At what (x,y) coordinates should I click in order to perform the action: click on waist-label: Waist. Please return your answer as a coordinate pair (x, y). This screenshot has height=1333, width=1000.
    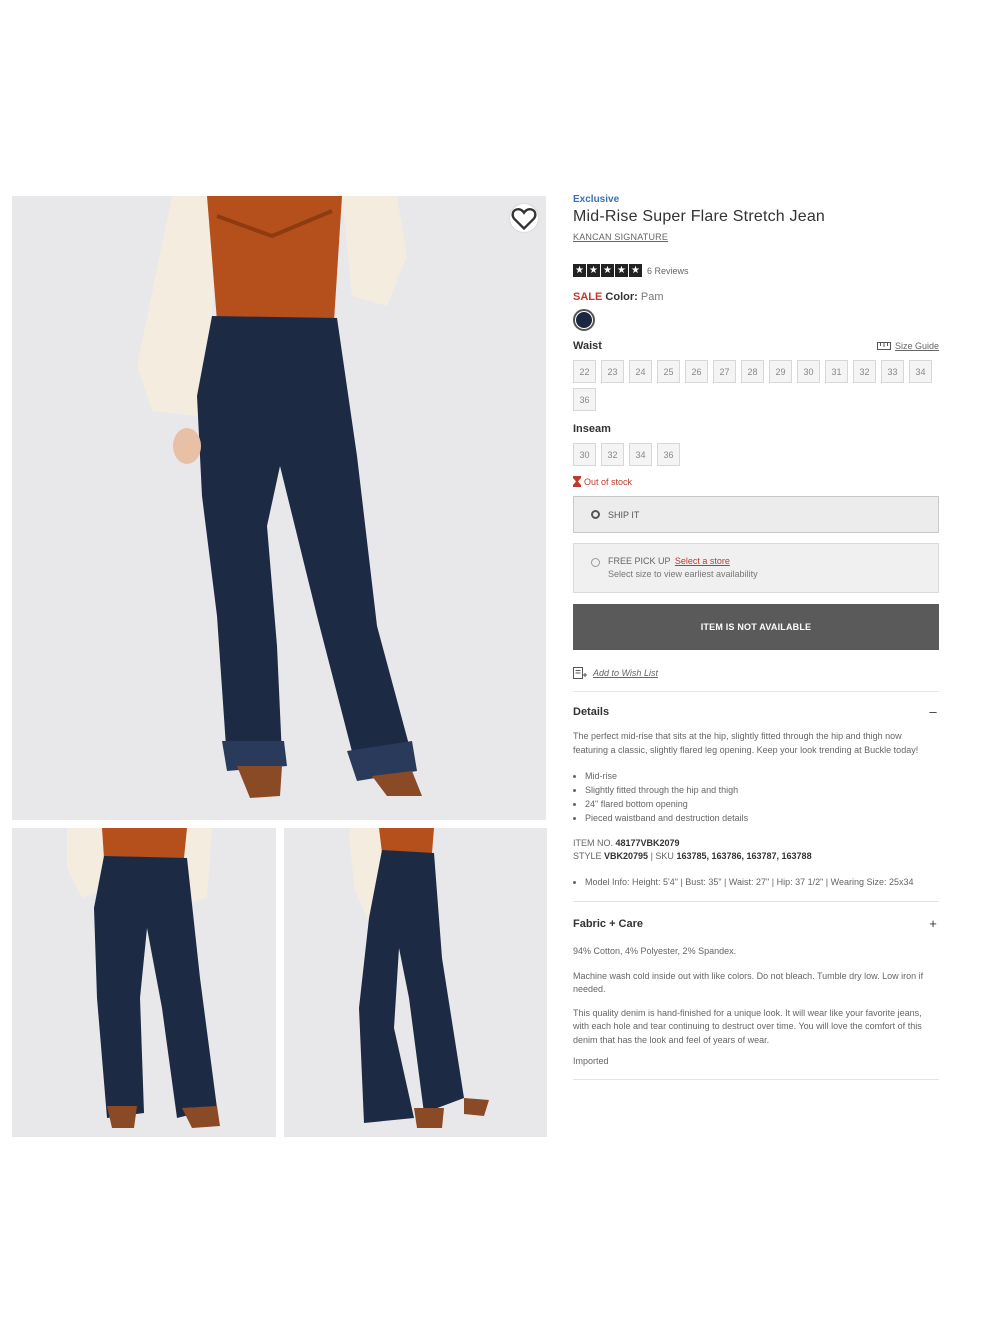
    Looking at the image, I should click on (587, 346).